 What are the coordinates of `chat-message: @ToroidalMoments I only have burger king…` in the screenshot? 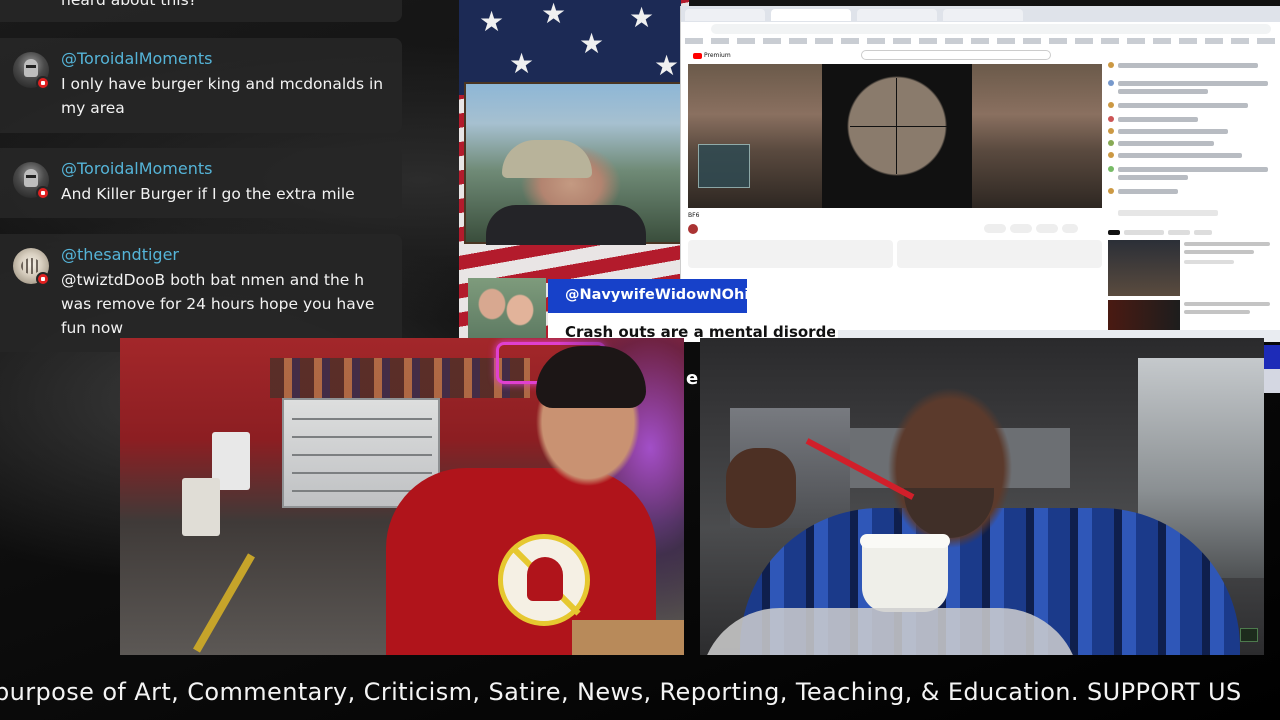 It's located at (201, 85).